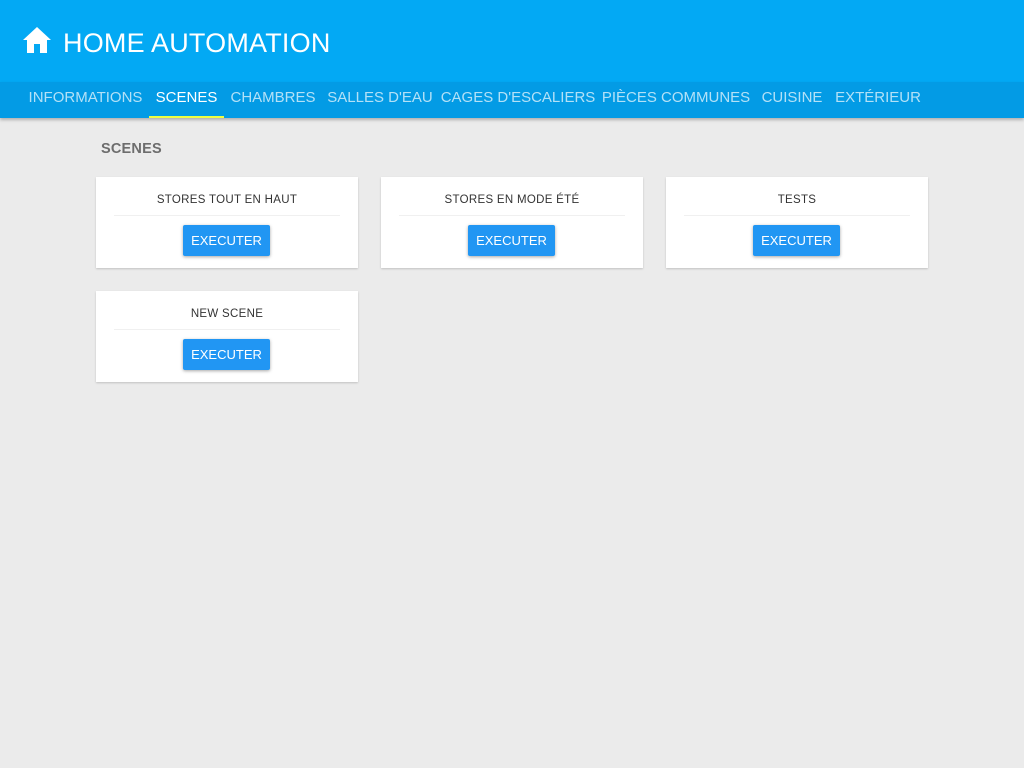 This screenshot has height=768, width=1024. Describe the element at coordinates (85, 100) in the screenshot. I see `tab-informations: INFORMATIONS` at that location.